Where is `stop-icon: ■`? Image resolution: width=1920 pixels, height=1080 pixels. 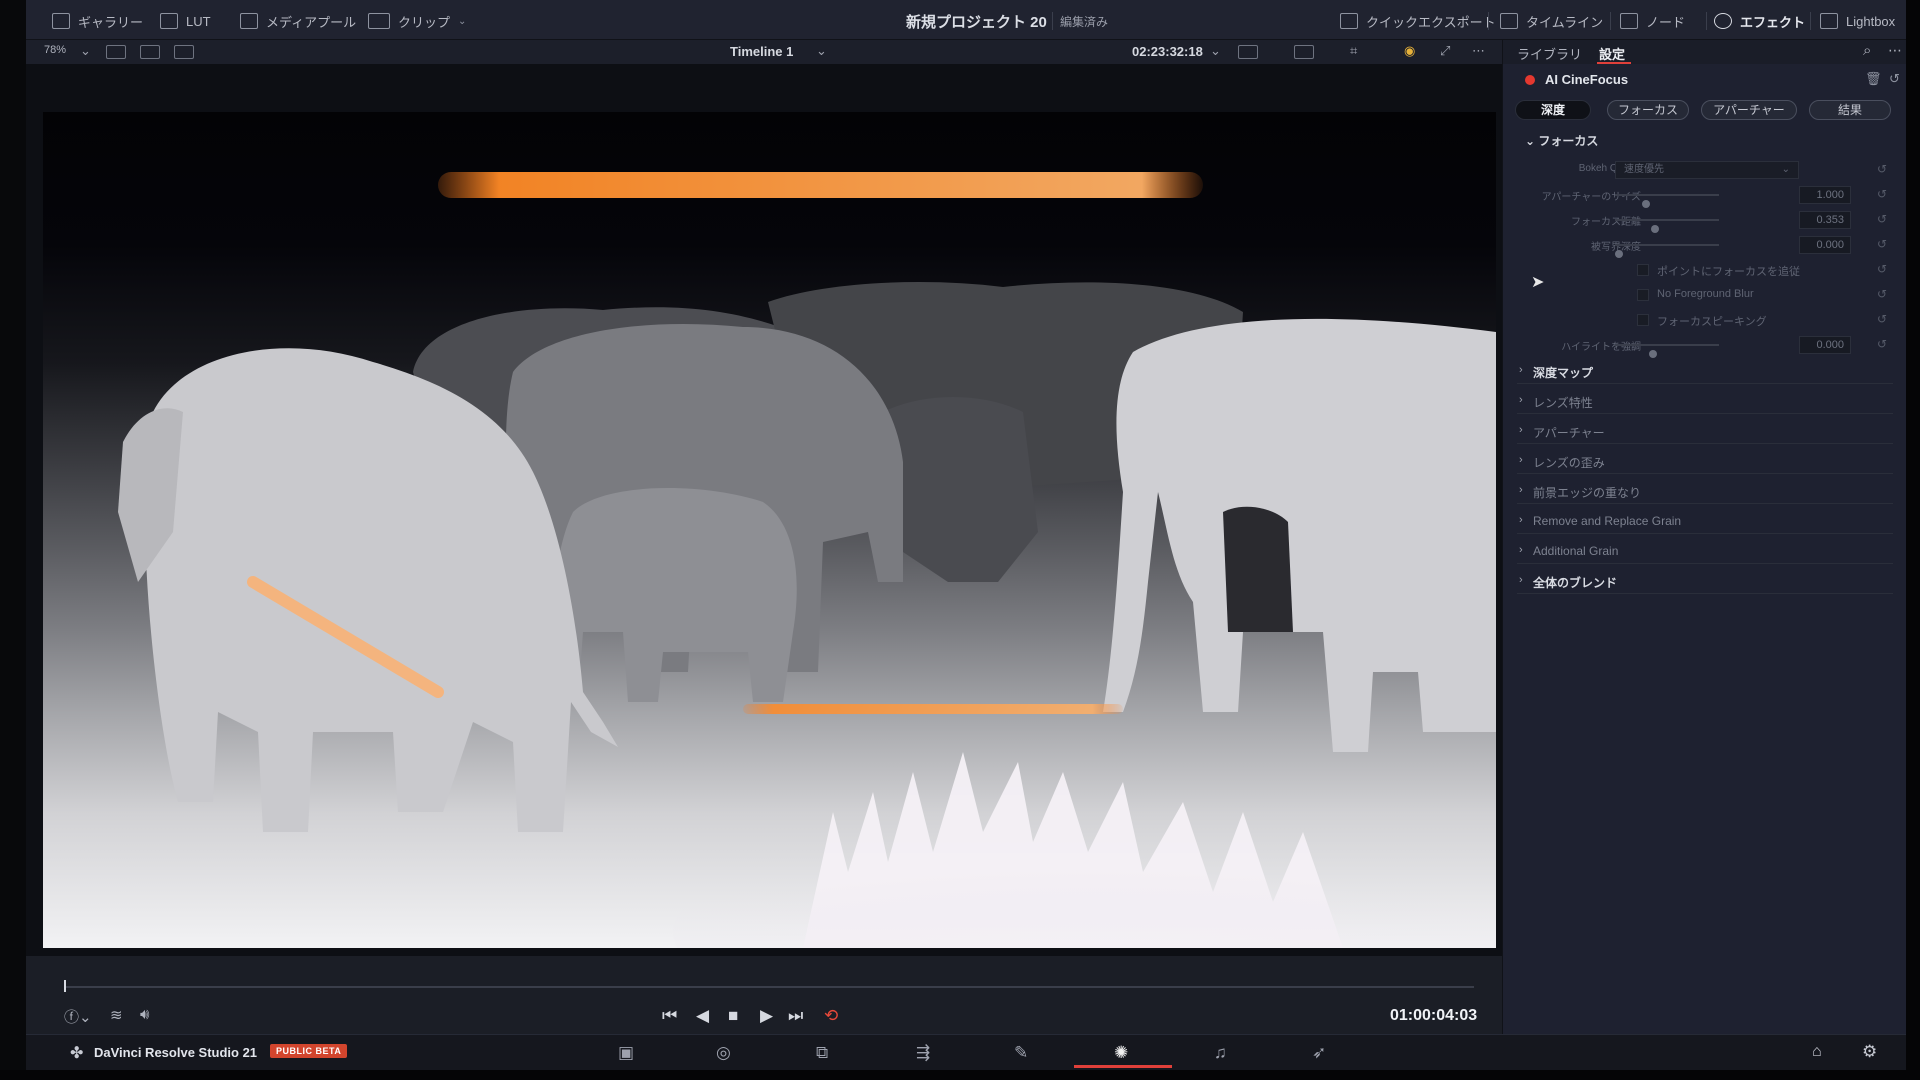 stop-icon: ■ is located at coordinates (733, 1016).